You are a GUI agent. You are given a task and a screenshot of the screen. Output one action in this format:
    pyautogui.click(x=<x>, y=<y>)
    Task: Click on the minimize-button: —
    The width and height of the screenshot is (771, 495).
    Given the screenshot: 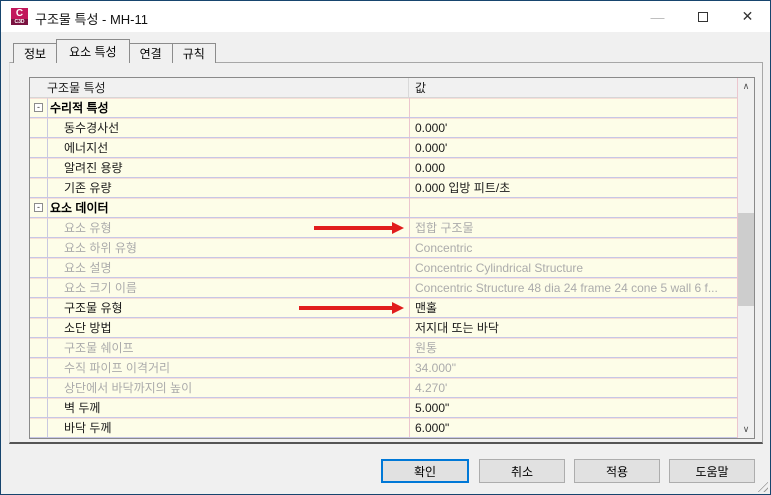 What is the action you would take?
    pyautogui.click(x=657, y=16)
    